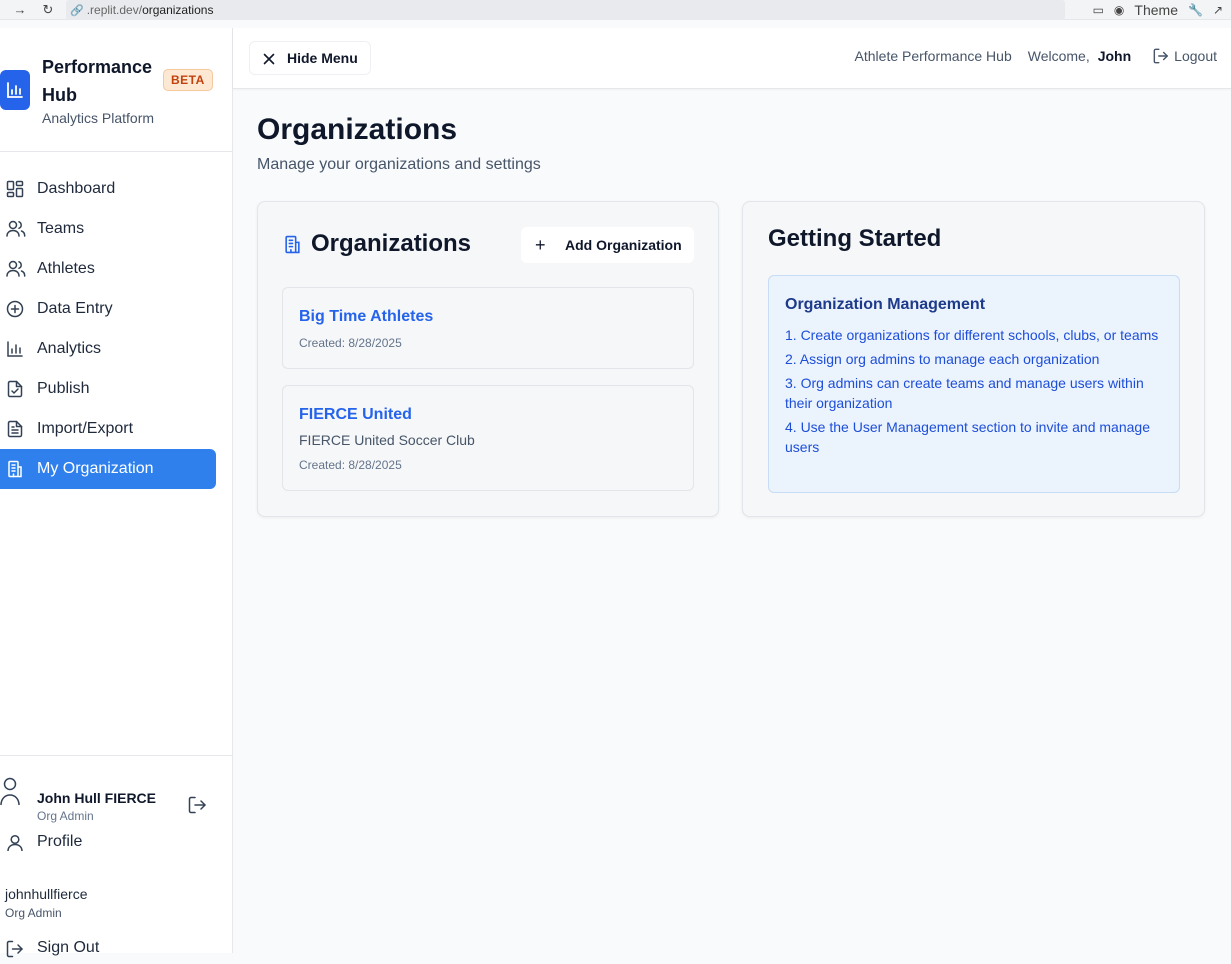  I want to click on add-organization-label: Add Organization, so click(623, 245).